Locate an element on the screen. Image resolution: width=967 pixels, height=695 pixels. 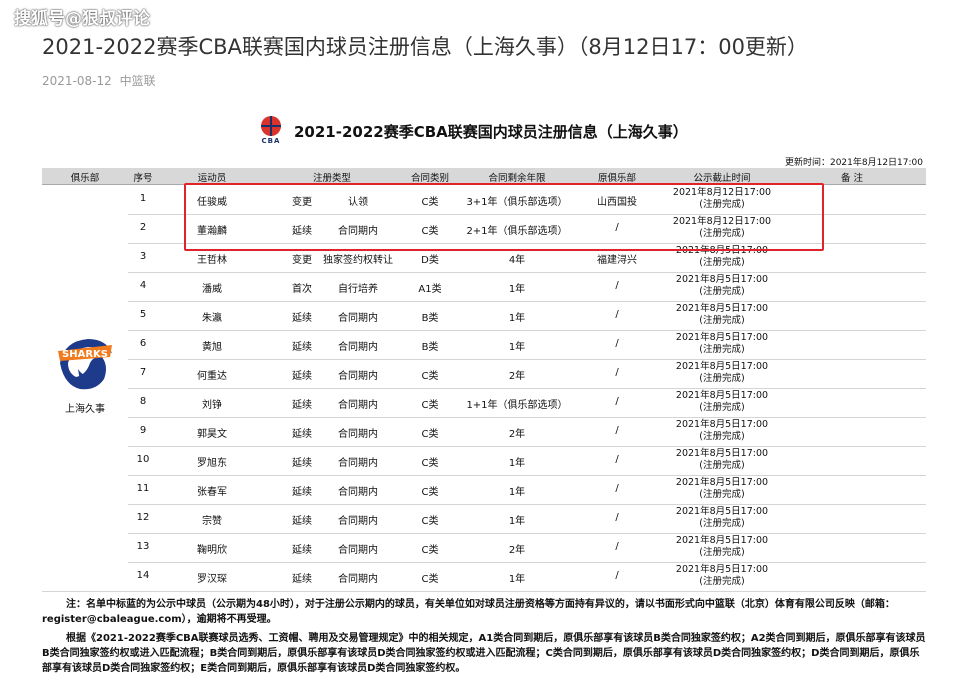
watermark: 搜狐号@狠叔评论 is located at coordinates (82, 19).